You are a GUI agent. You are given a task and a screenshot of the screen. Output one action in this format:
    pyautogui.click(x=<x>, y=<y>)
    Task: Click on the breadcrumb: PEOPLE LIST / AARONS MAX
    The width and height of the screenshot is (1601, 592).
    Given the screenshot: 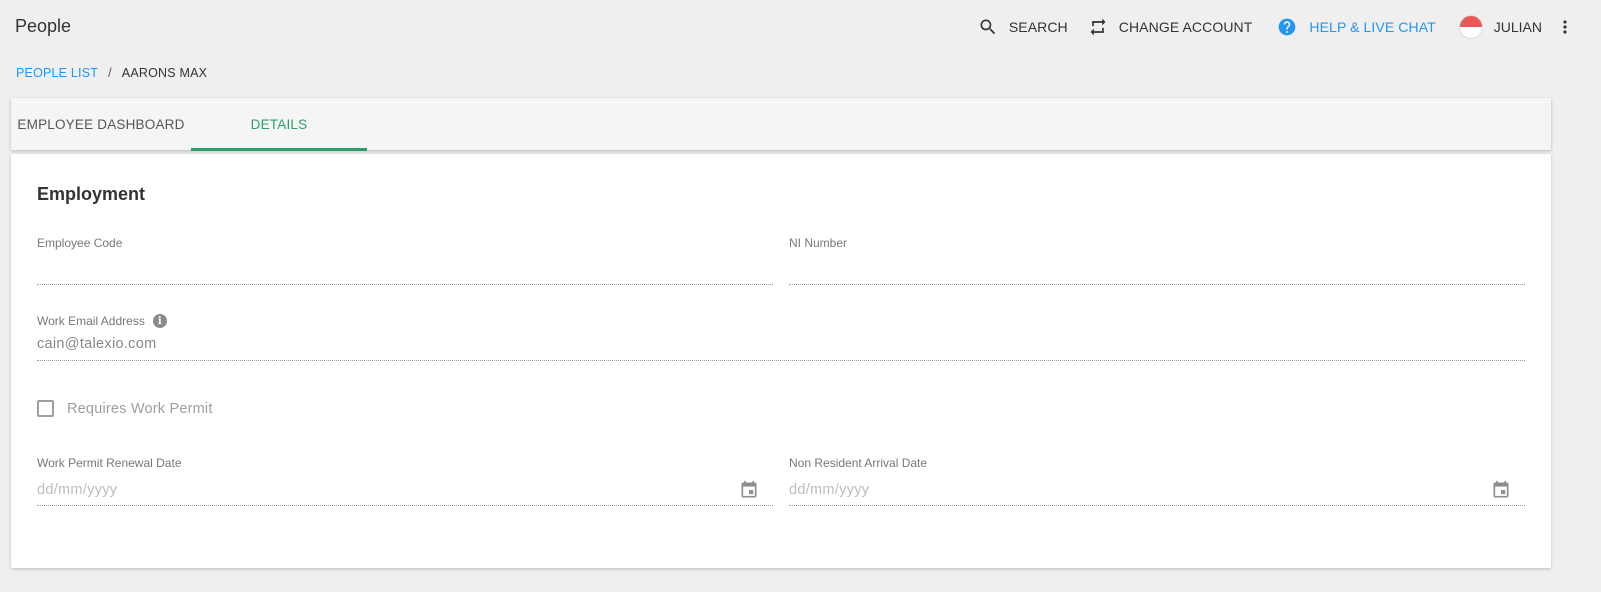 What is the action you would take?
    pyautogui.click(x=111, y=73)
    